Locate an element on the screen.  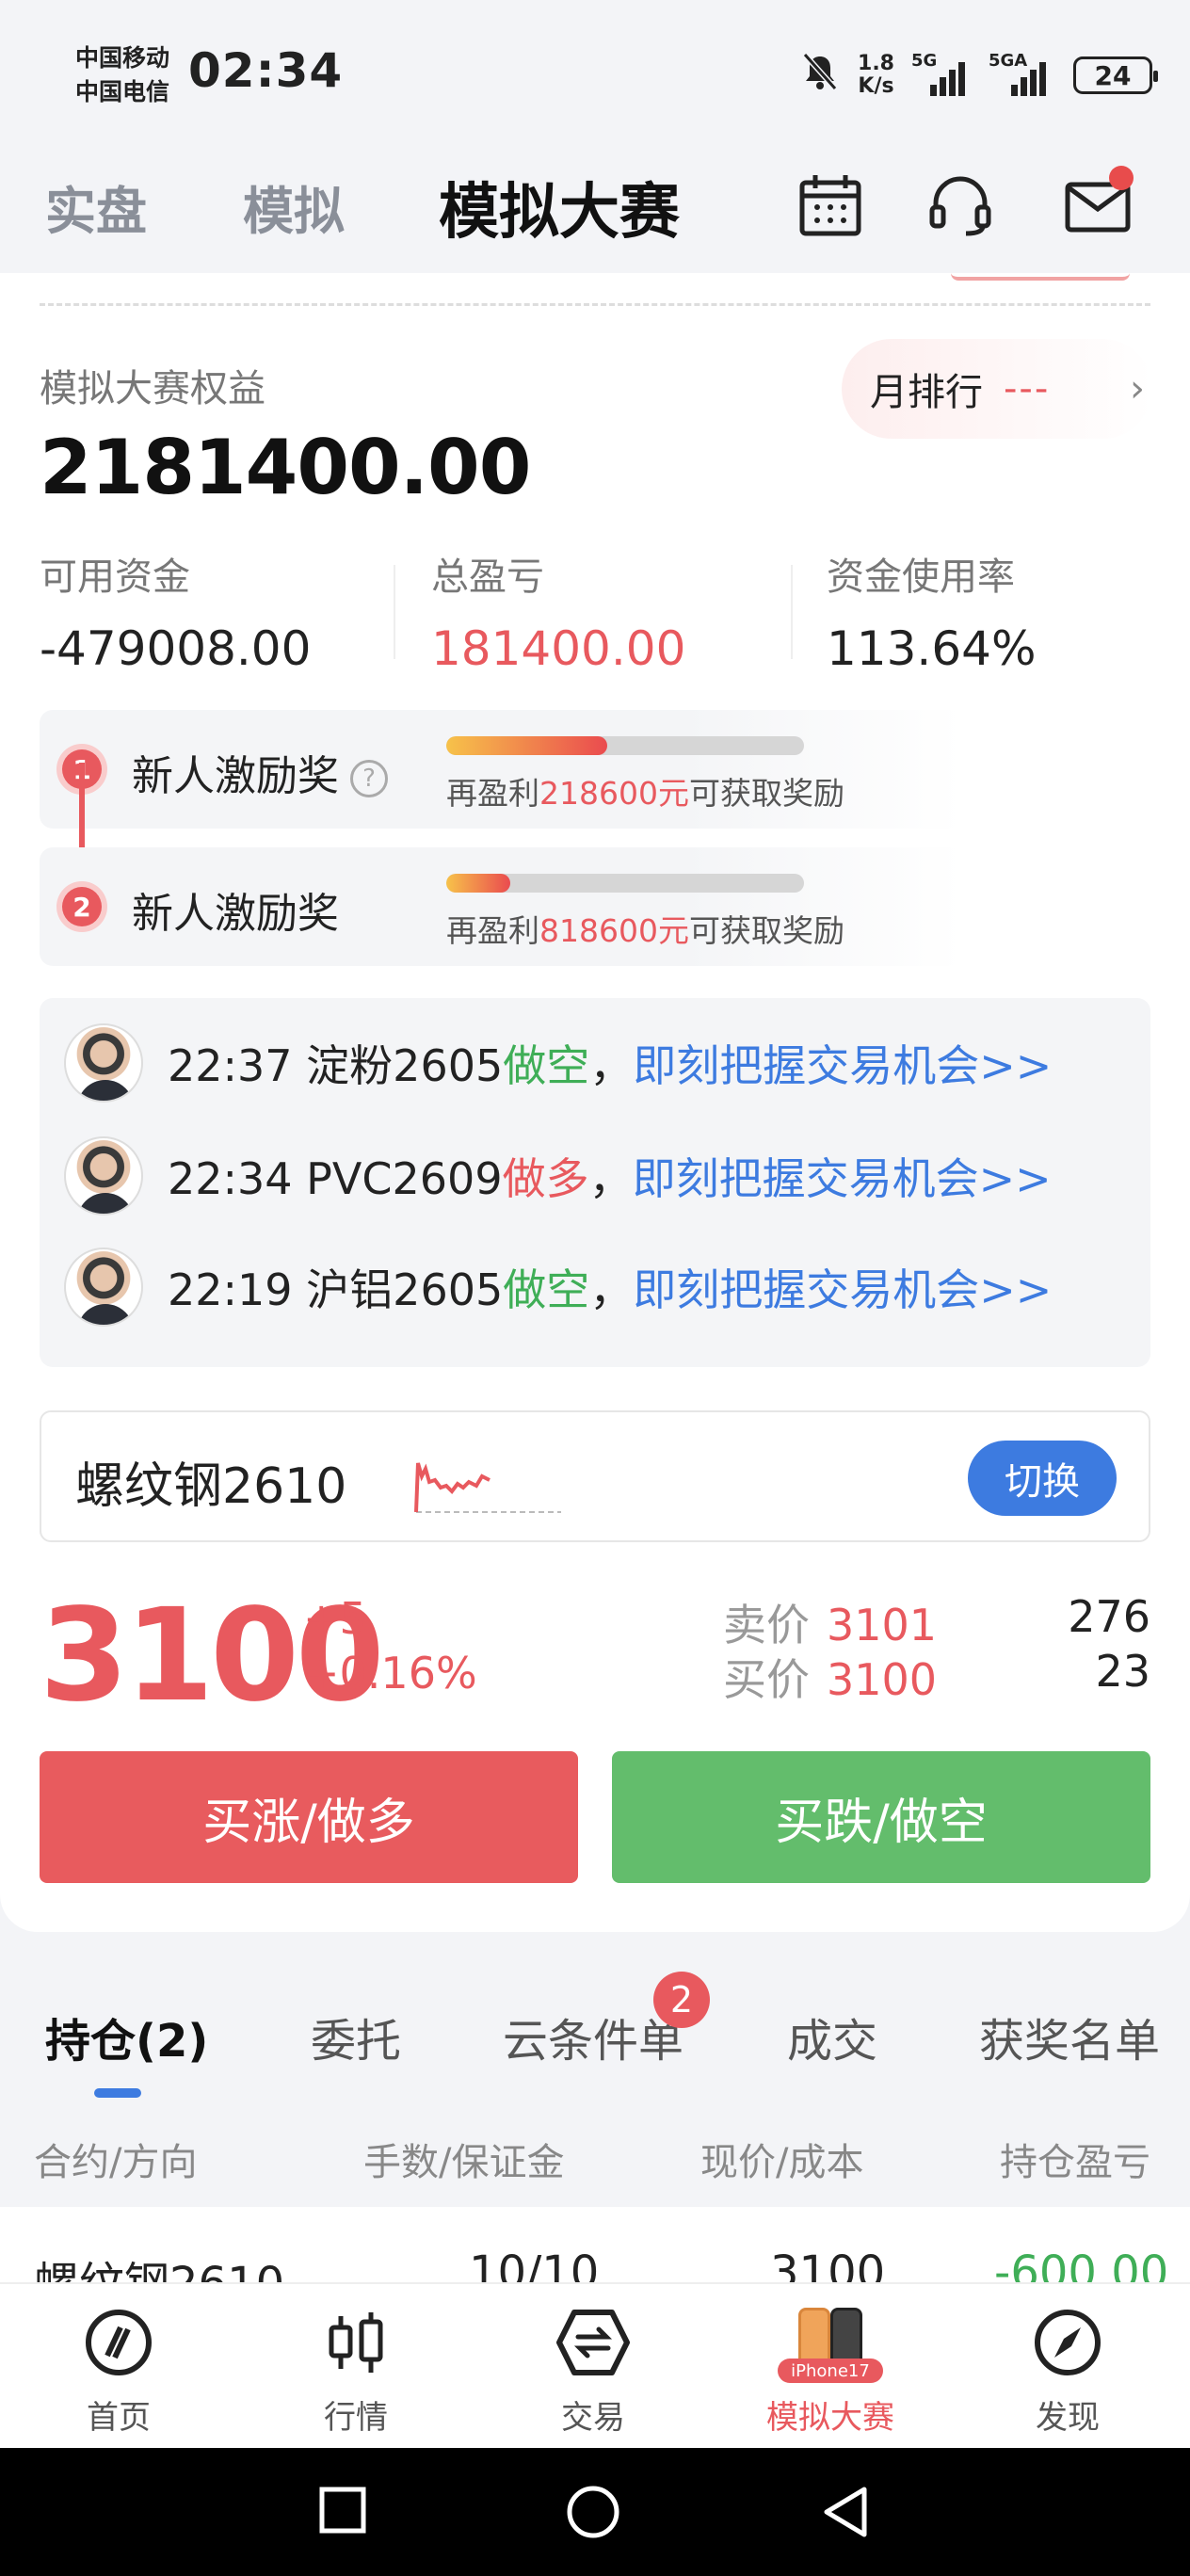
price-change: +5 +0.16% is located at coordinates (390, 1645).